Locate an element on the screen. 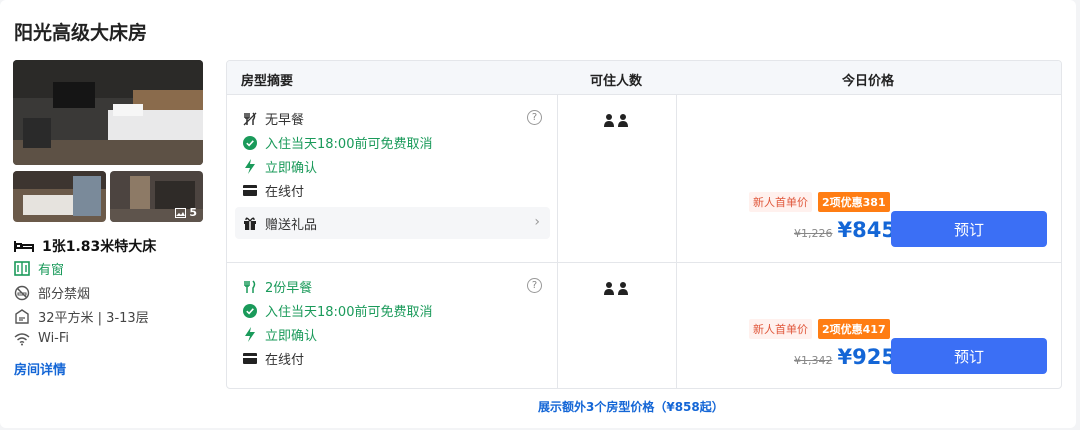  room-main-photo is located at coordinates (108, 112).